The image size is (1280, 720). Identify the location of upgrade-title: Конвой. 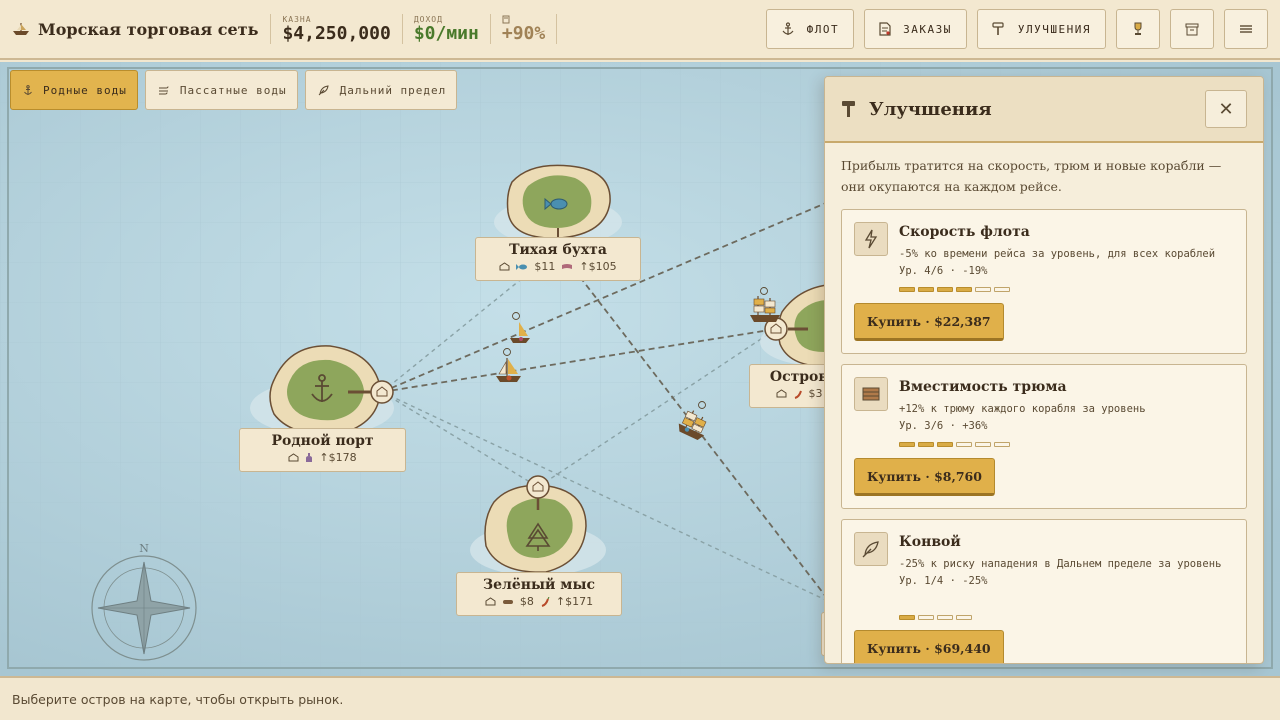
(930, 542).